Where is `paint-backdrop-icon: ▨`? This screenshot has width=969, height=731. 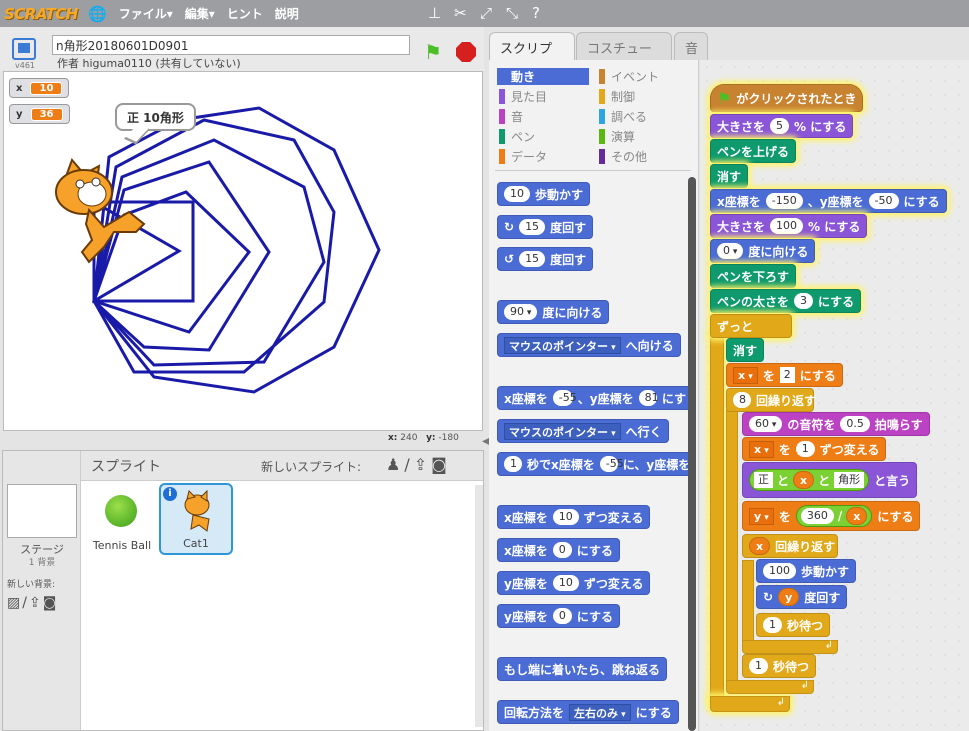
paint-backdrop-icon: ▨ is located at coordinates (14, 603).